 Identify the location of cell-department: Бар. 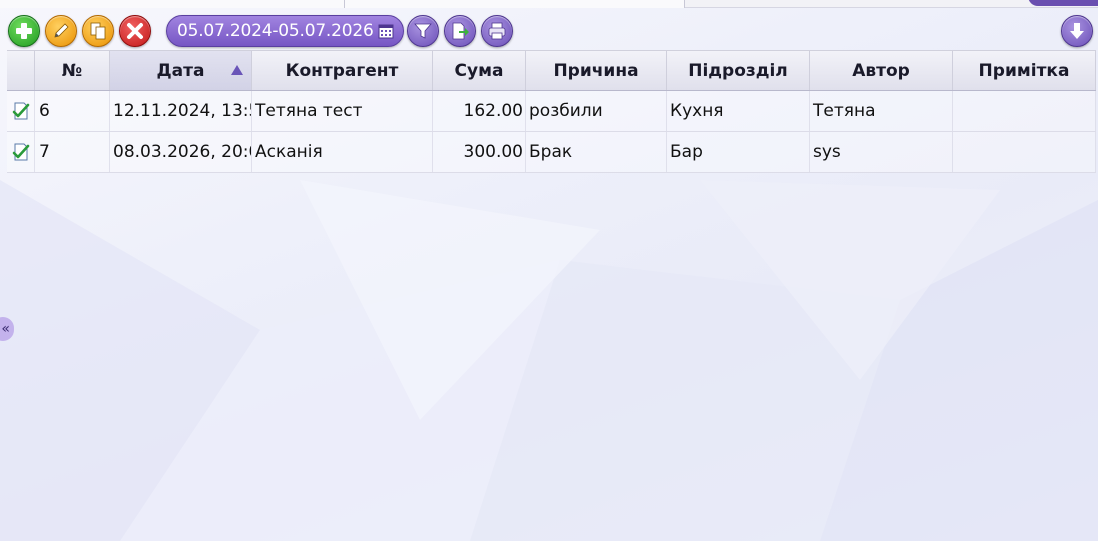
(738, 152).